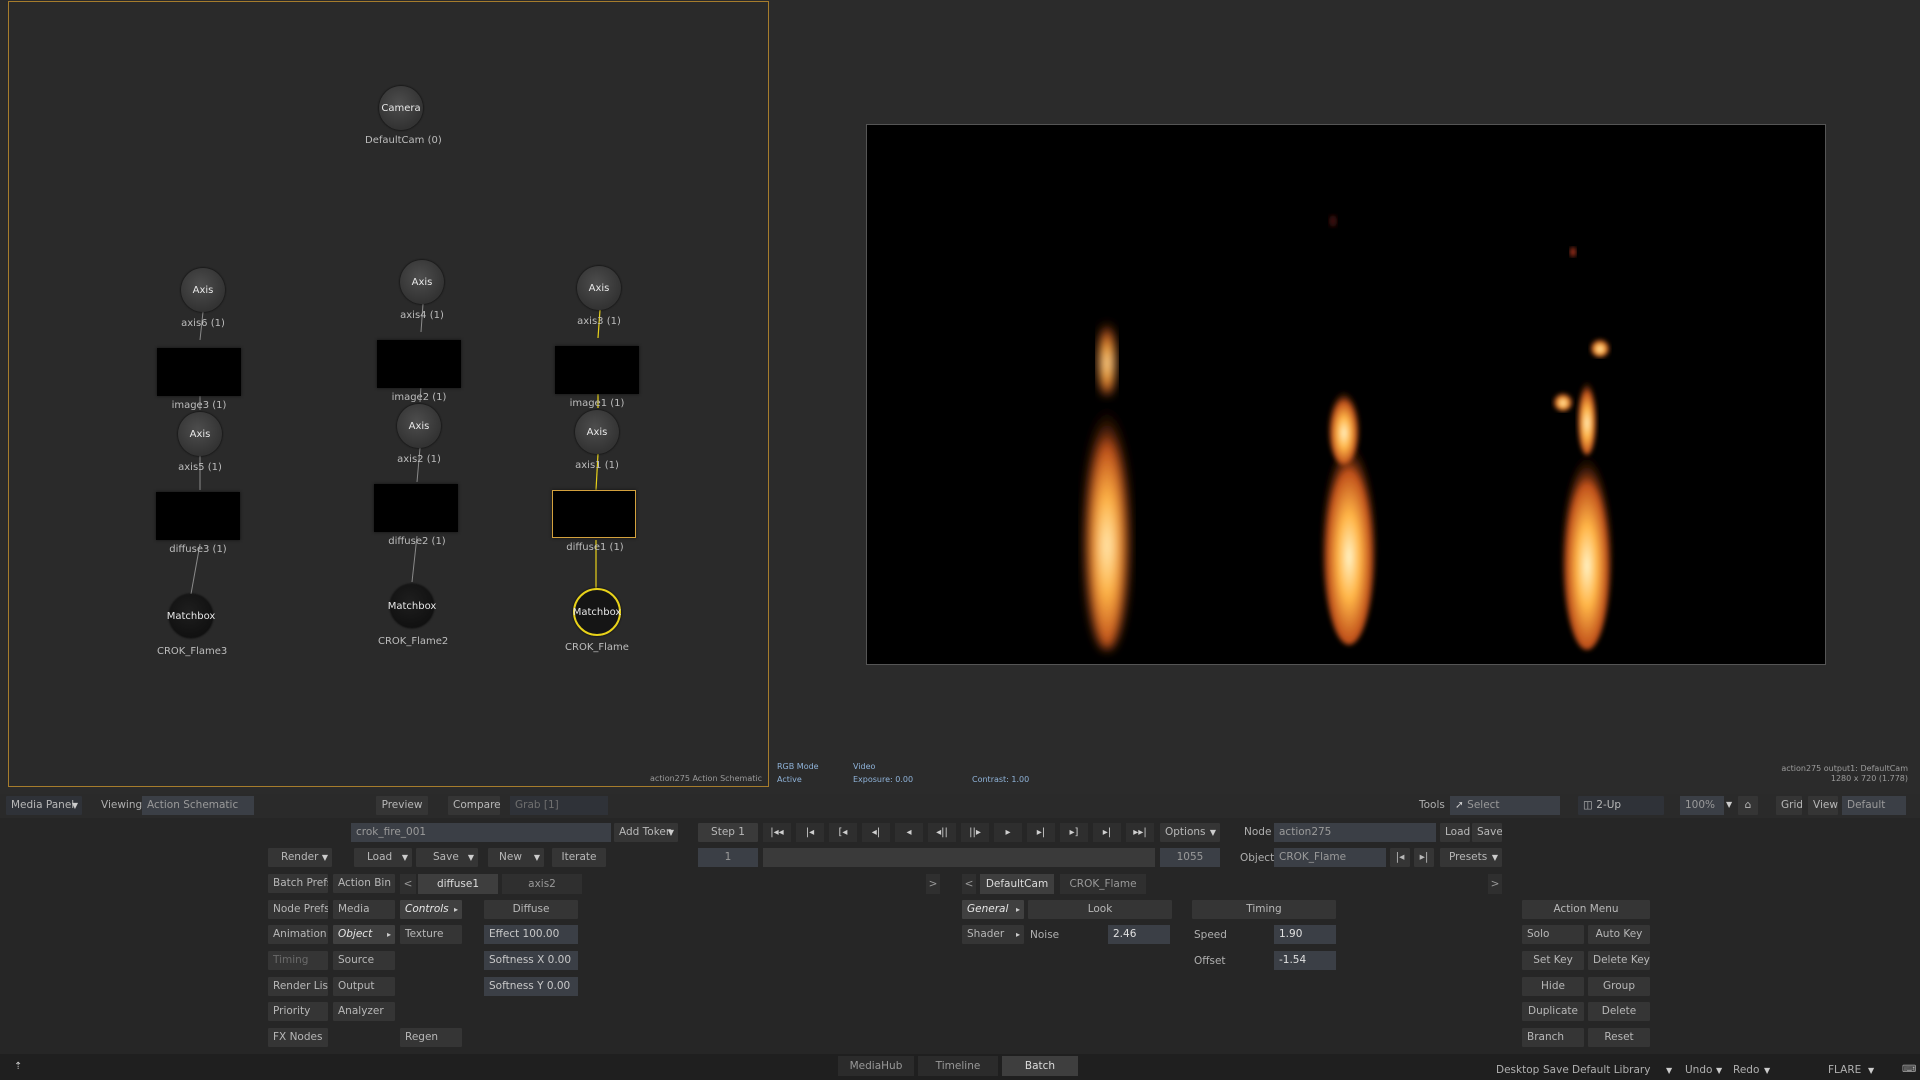  Describe the element at coordinates (364, 909) in the screenshot. I see `media-button: Media` at that location.